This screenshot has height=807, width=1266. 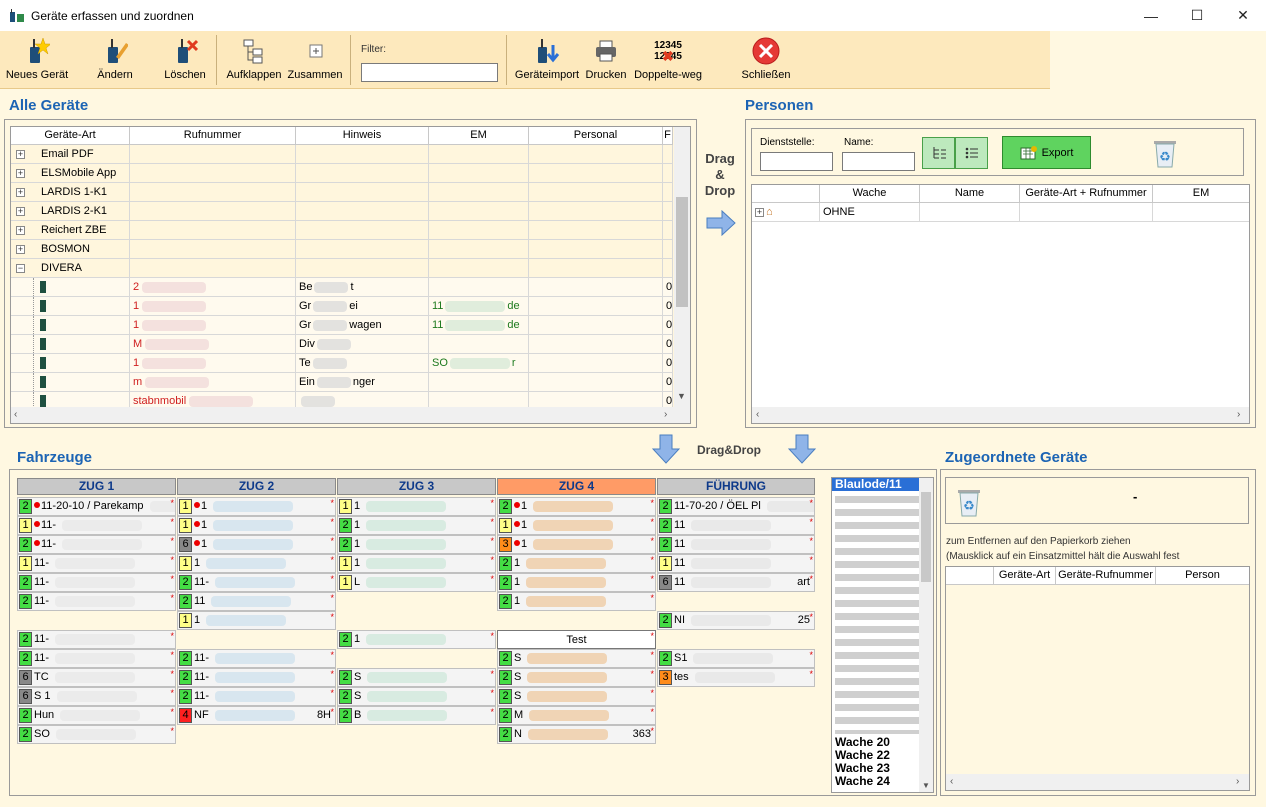 I want to click on vehicle-cell: Test *, so click(x=576, y=639).